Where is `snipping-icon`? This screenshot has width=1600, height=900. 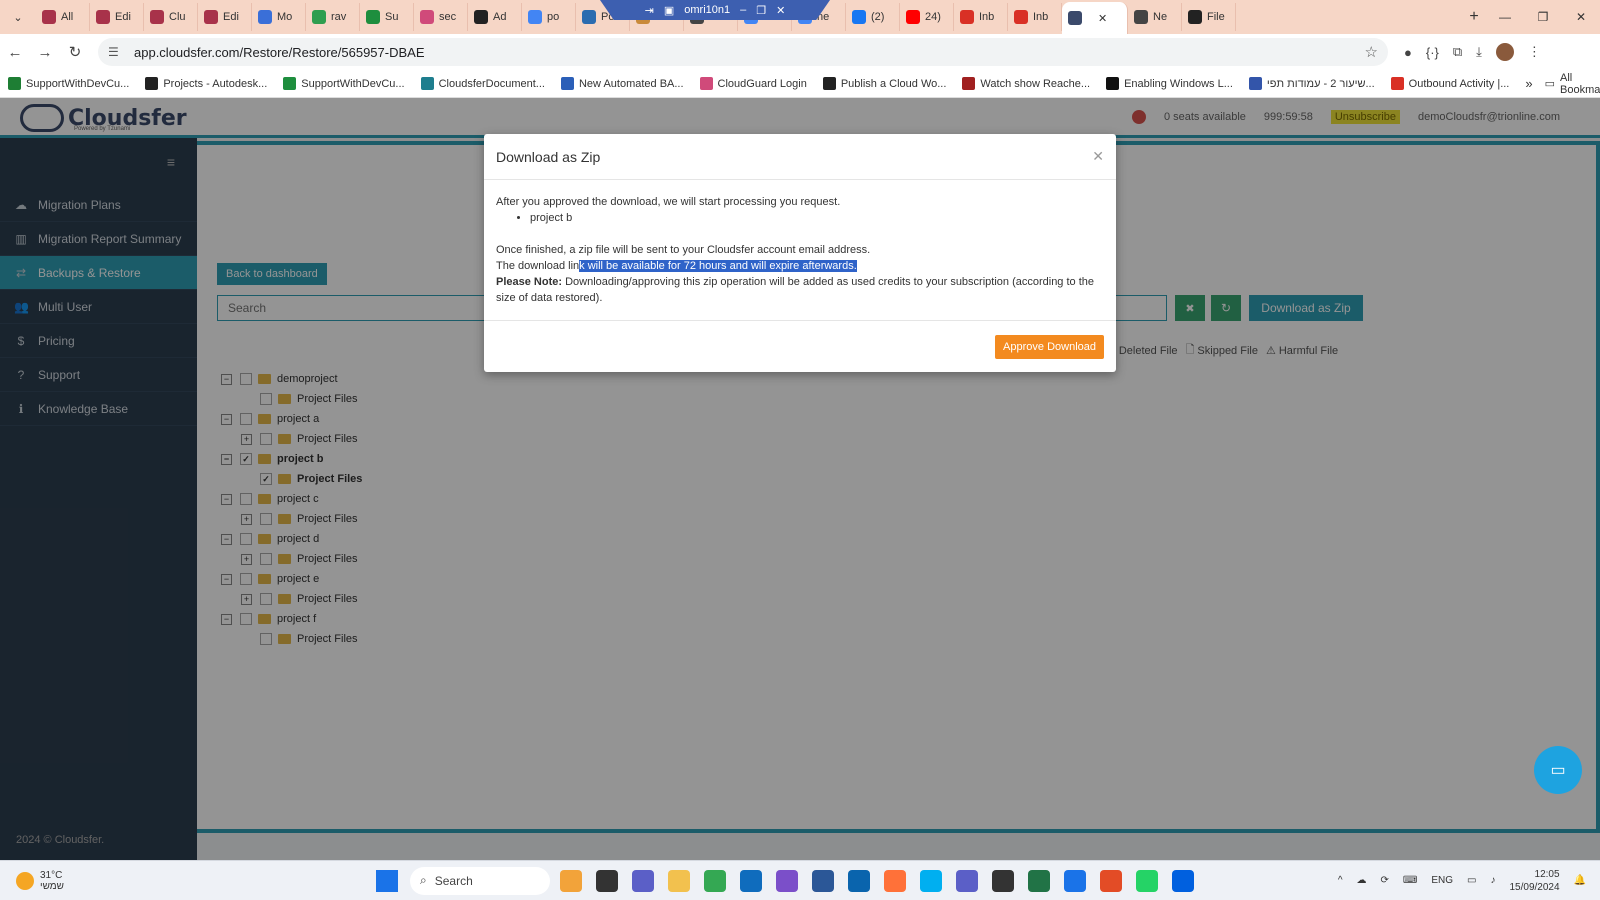 snipping-icon is located at coordinates (1111, 880).